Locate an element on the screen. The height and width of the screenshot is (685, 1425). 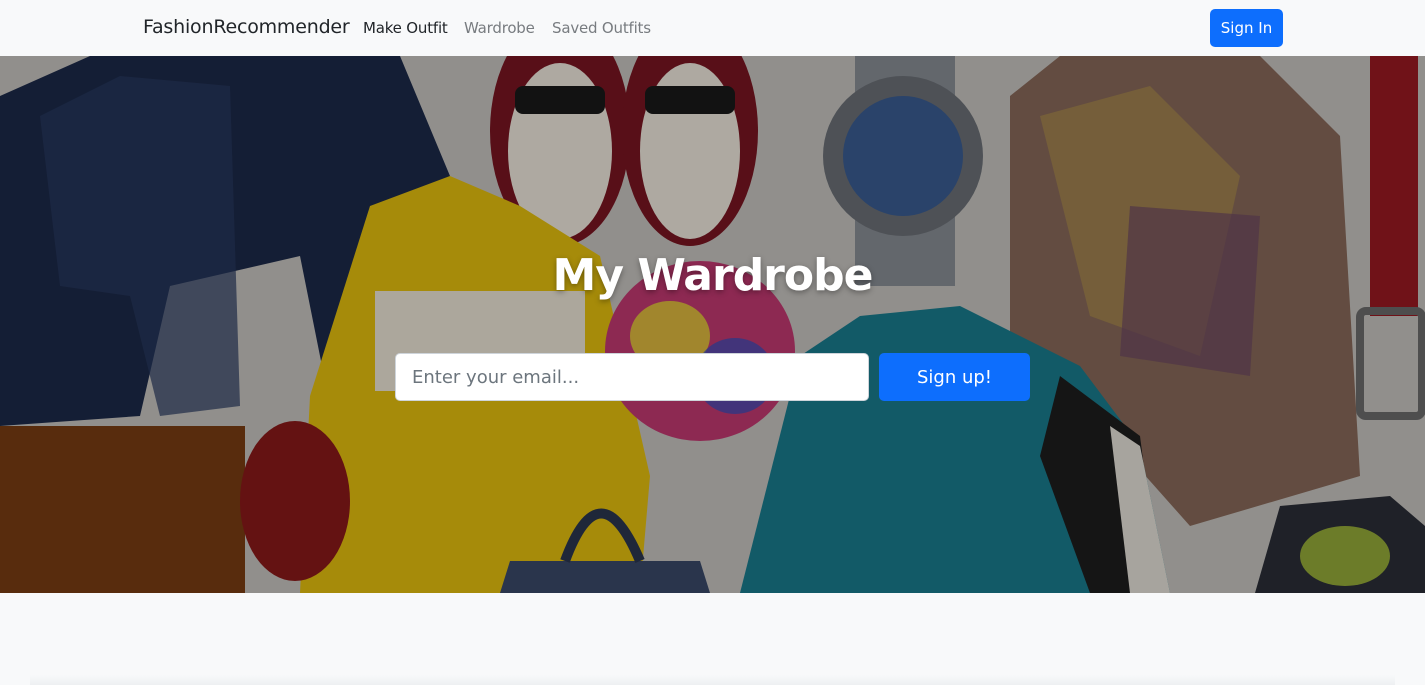
hero-title: My Wardrobe is located at coordinates (713, 275).